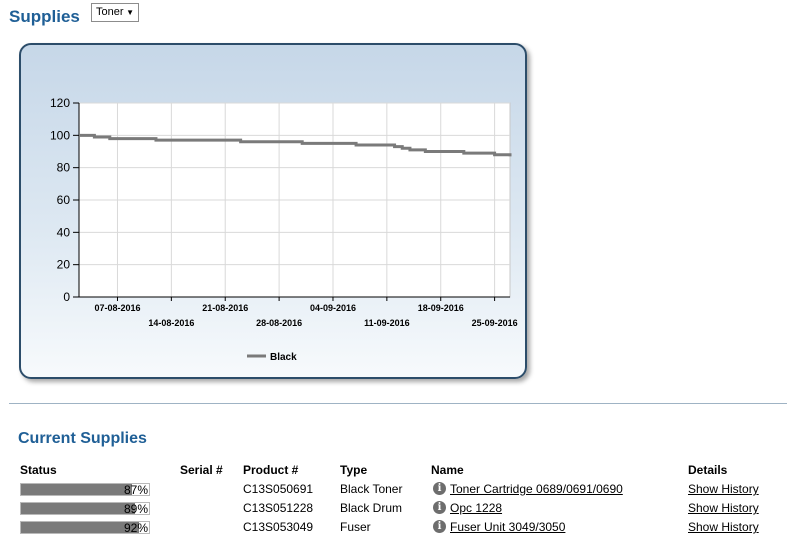  I want to click on product-number: C13S050691, so click(278, 489).